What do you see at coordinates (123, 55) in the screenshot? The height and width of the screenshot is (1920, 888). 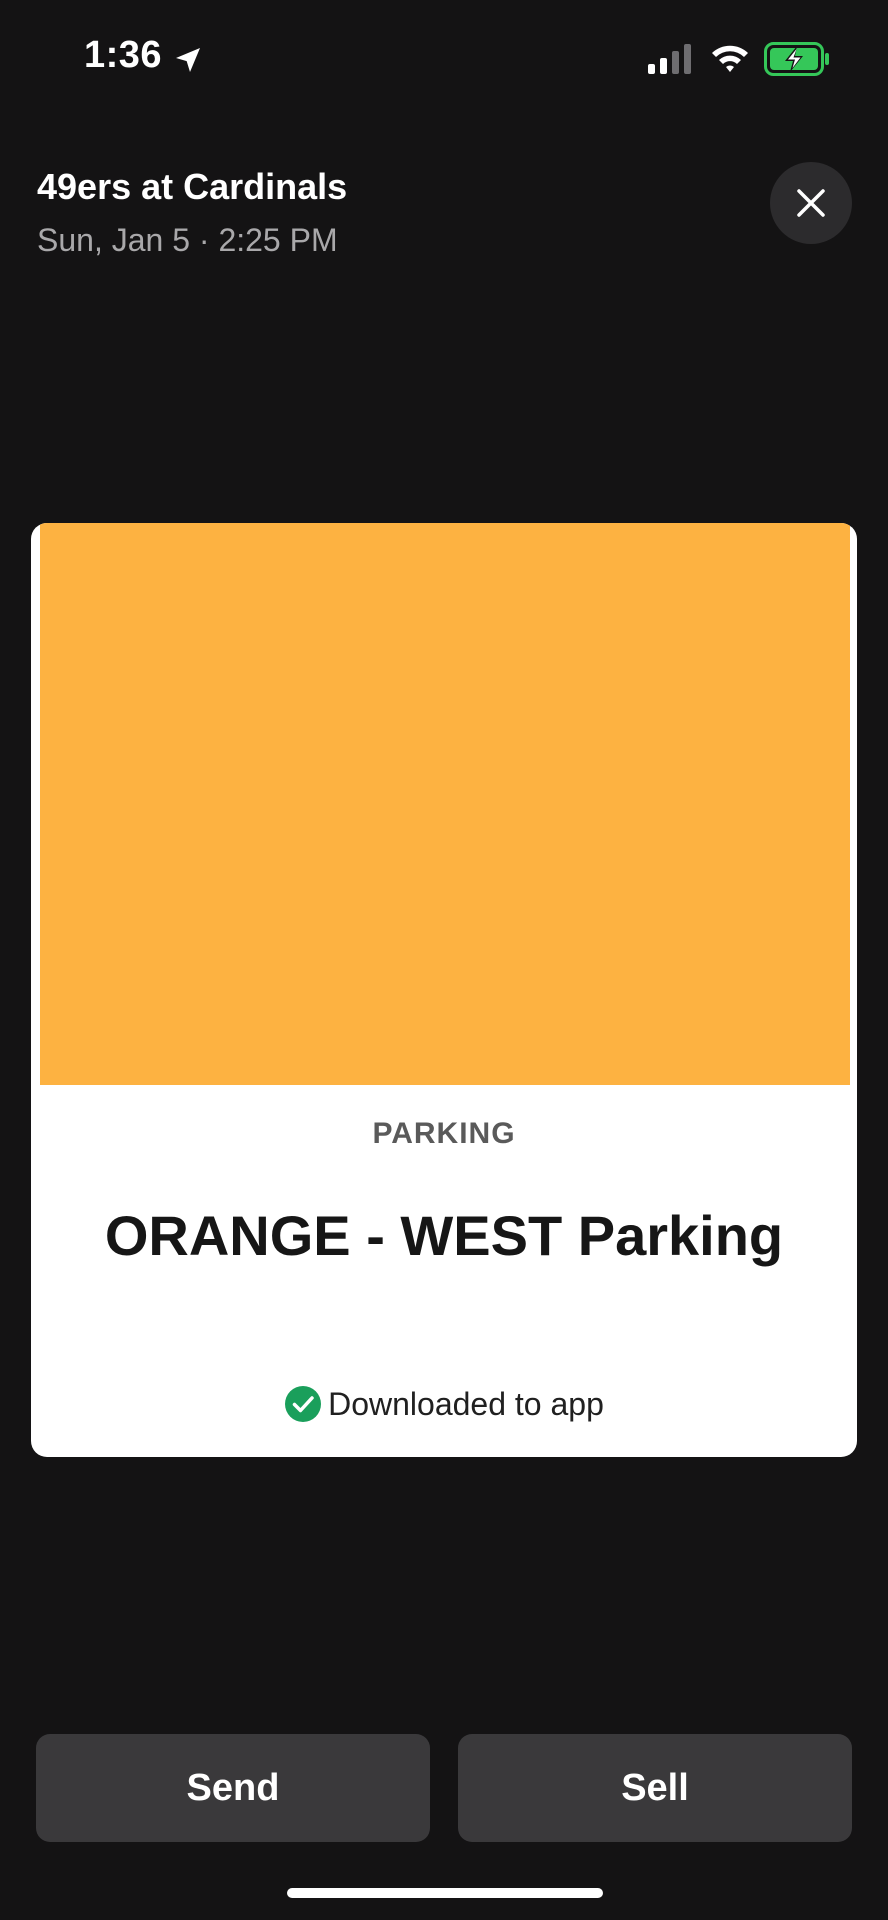 I see `status-time: 1:36` at bounding box center [123, 55].